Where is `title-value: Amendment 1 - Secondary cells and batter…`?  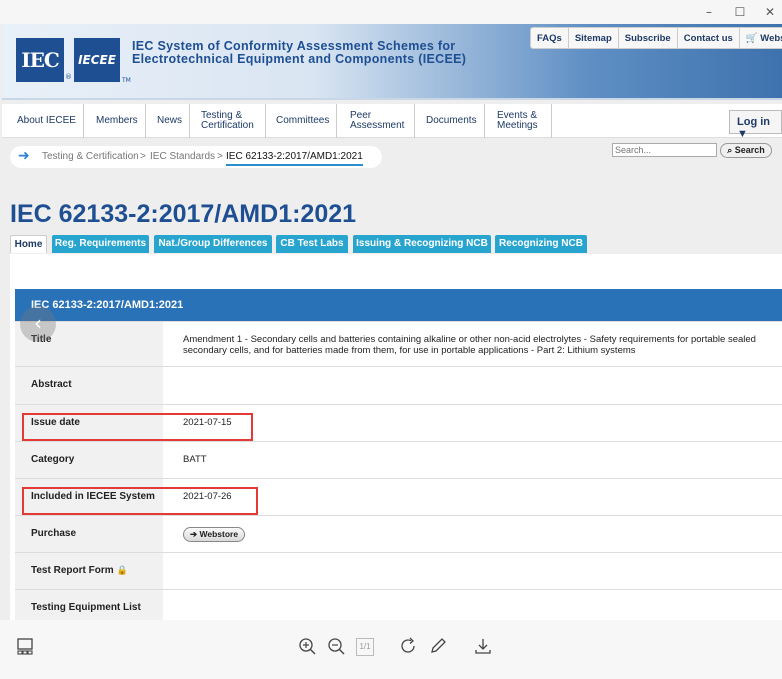 title-value: Amendment 1 - Secondary cells and batter… is located at coordinates (469, 345).